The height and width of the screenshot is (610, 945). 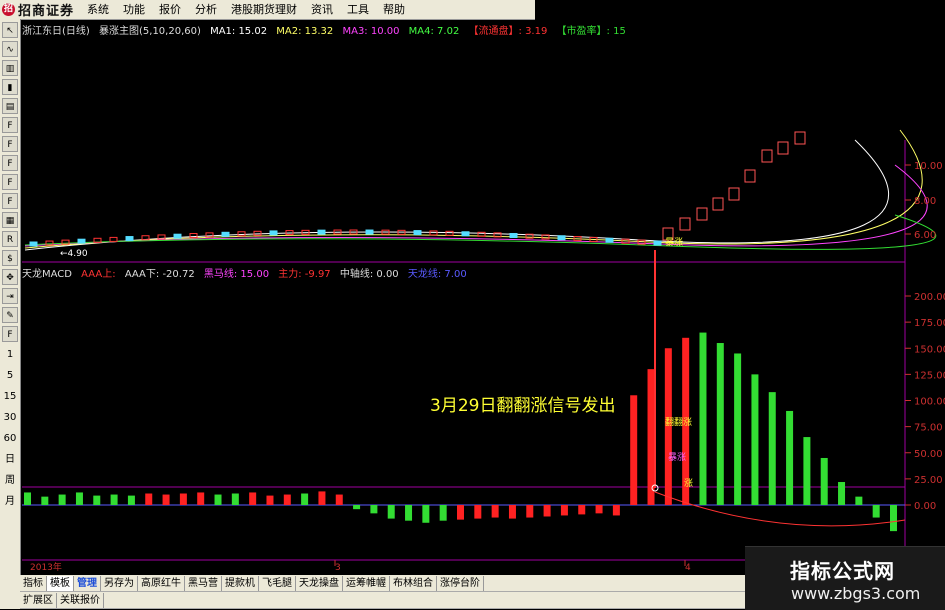 I want to click on black-horse-value: 黑马线: 15.00, so click(x=236, y=274).